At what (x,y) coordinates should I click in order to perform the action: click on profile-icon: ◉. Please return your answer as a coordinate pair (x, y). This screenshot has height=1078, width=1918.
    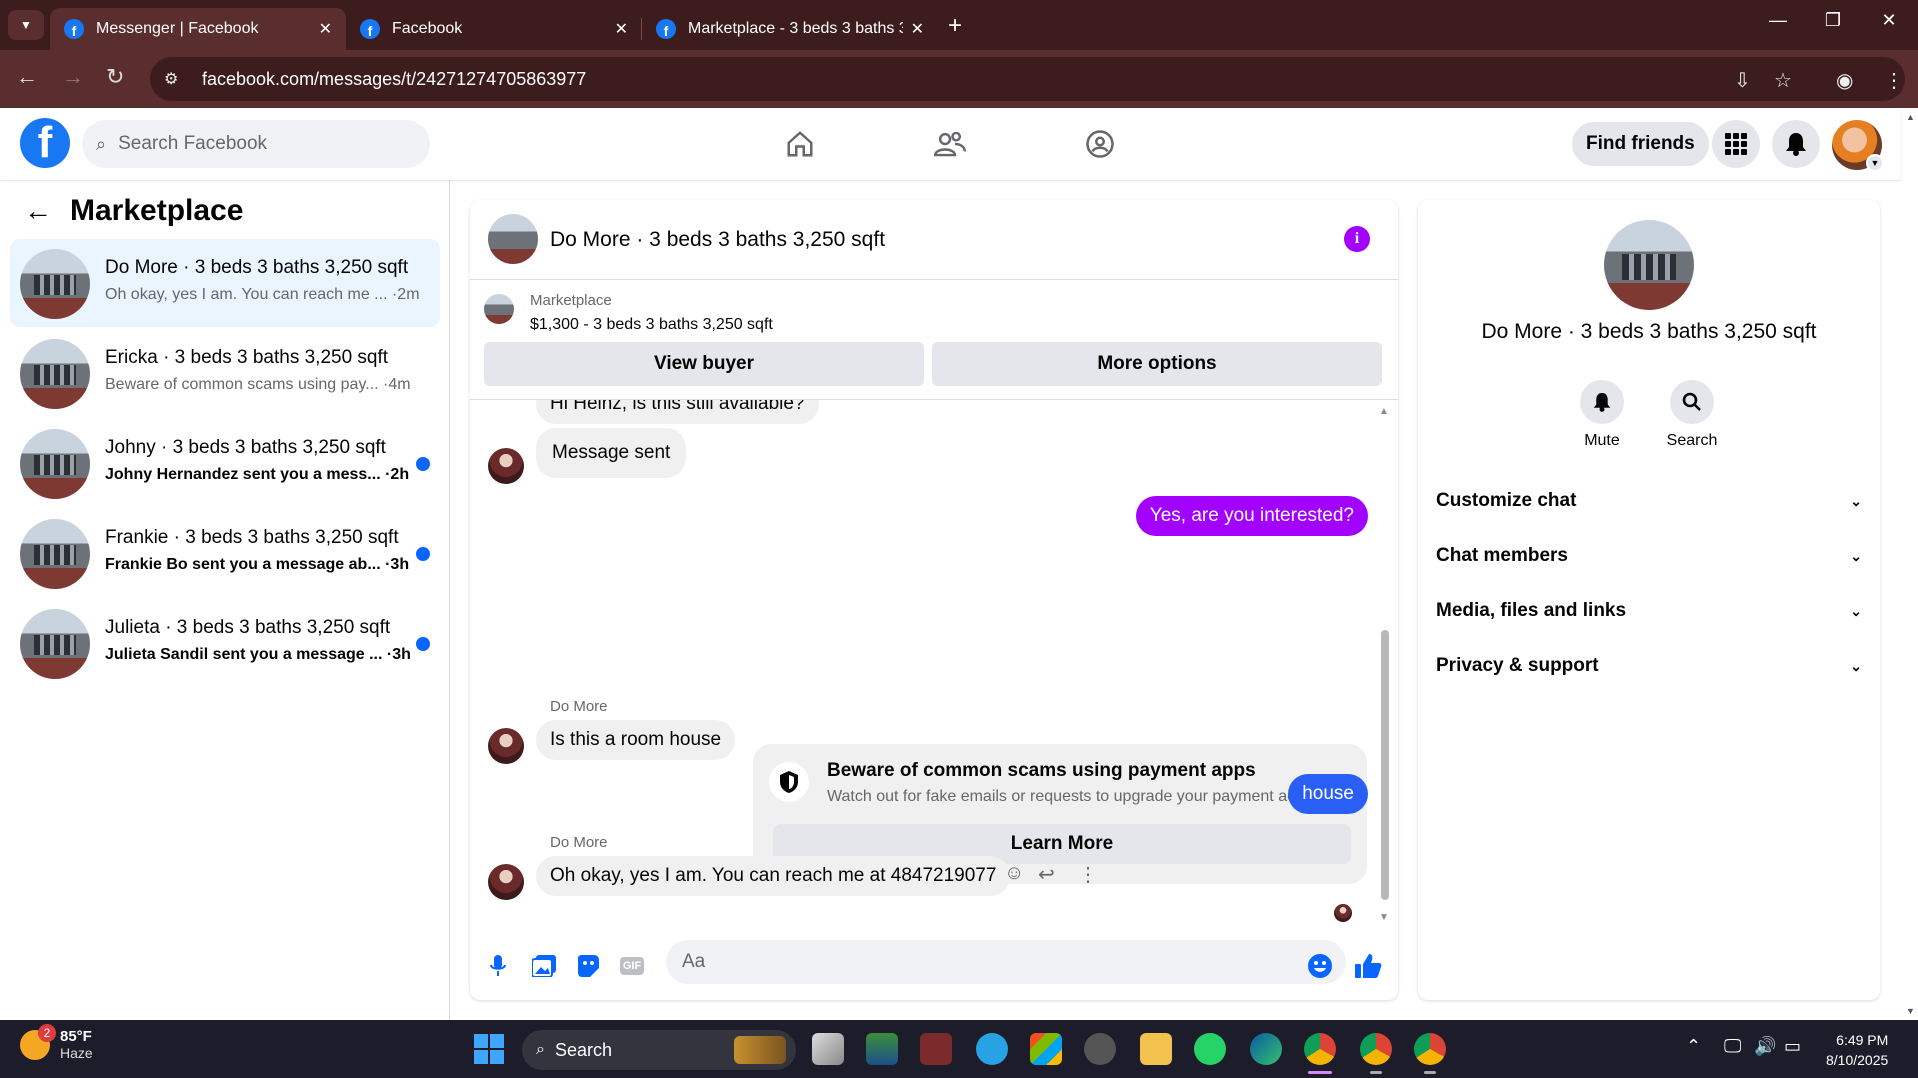
    Looking at the image, I should click on (1844, 80).